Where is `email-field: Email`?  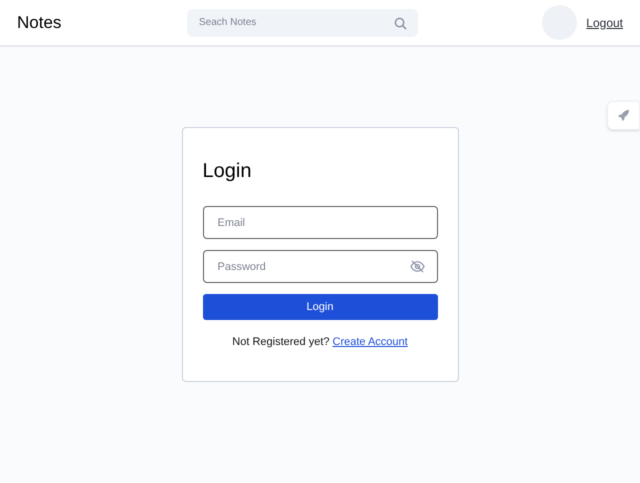
email-field: Email is located at coordinates (320, 222).